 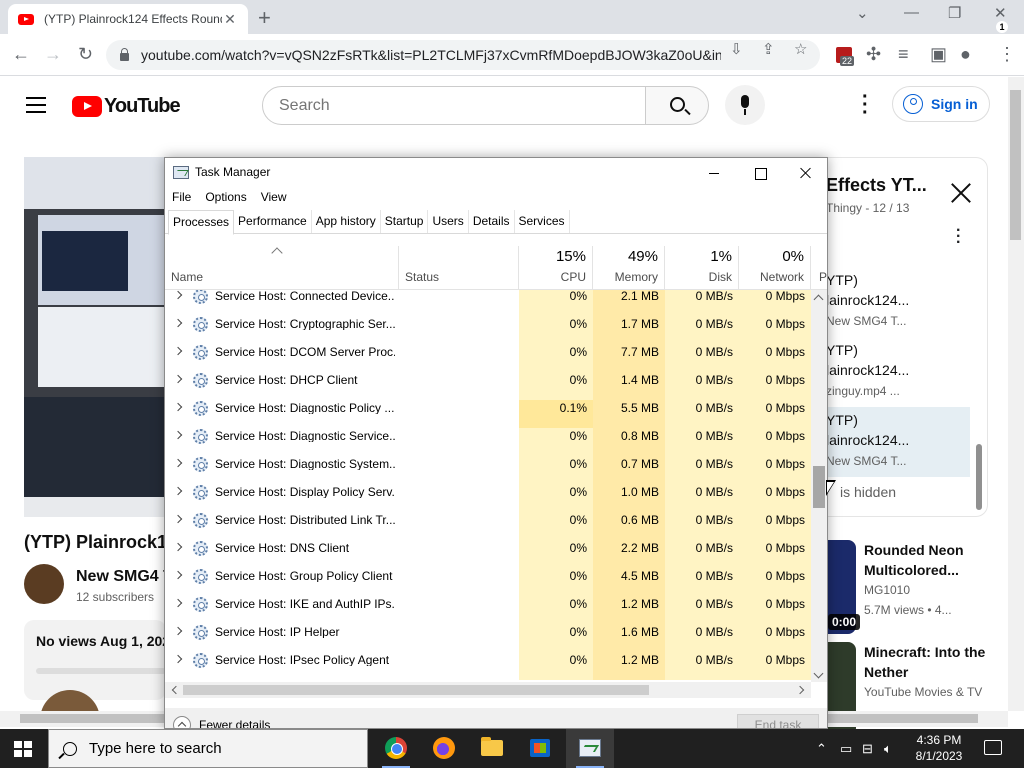 What do you see at coordinates (818, 673) in the screenshot?
I see `scroll-down-icon` at bounding box center [818, 673].